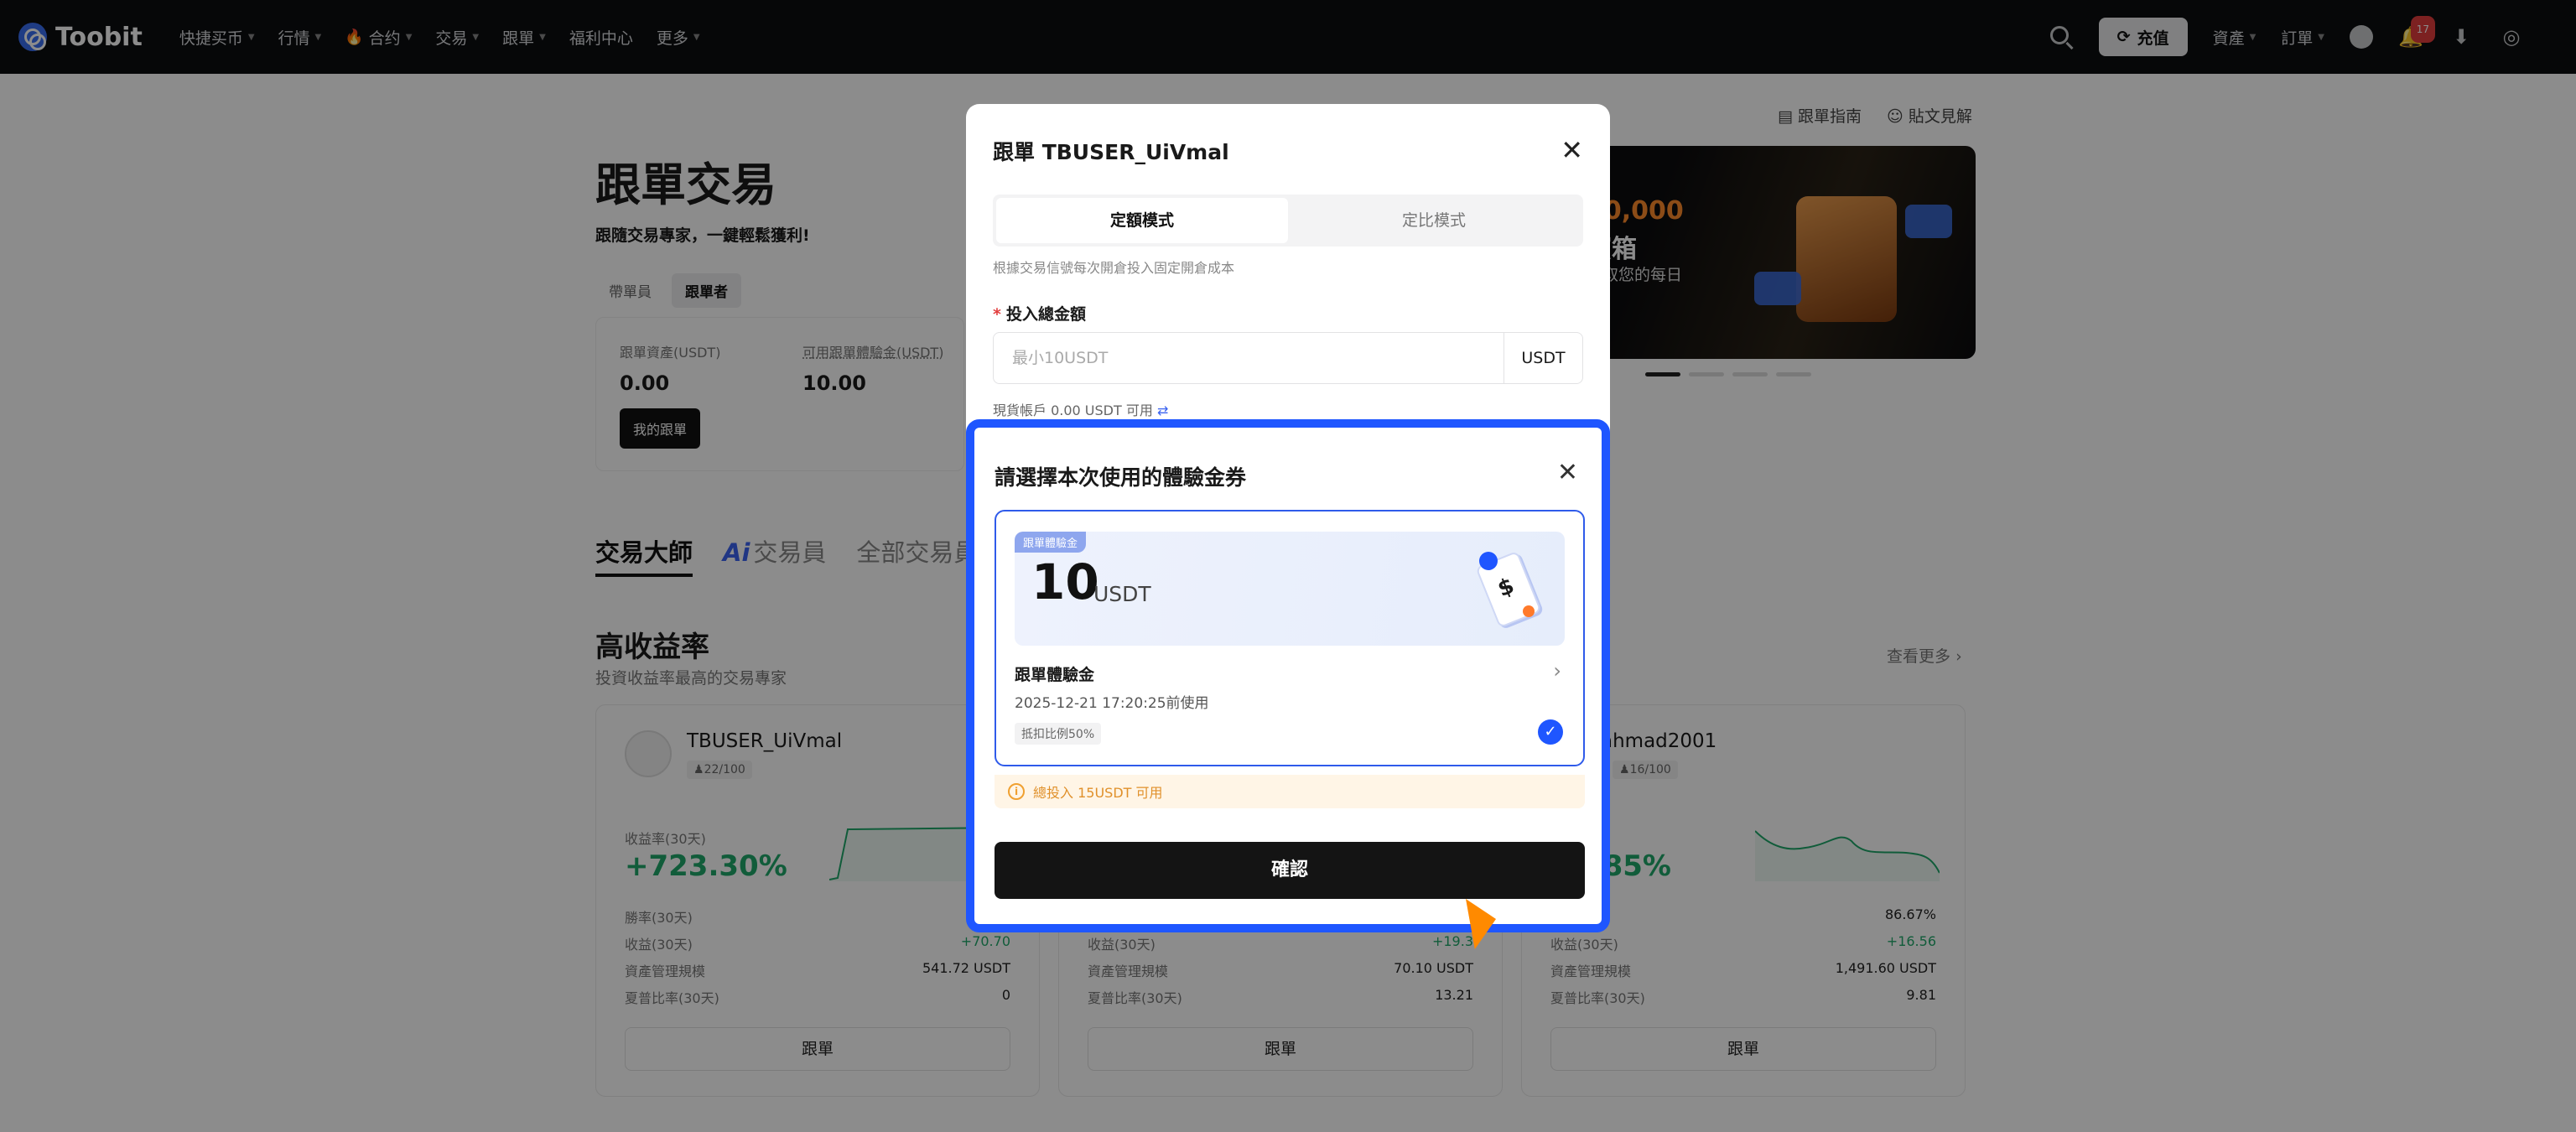 The width and height of the screenshot is (2576, 1132). I want to click on voucher-name: 跟單體驗金, so click(1055, 675).